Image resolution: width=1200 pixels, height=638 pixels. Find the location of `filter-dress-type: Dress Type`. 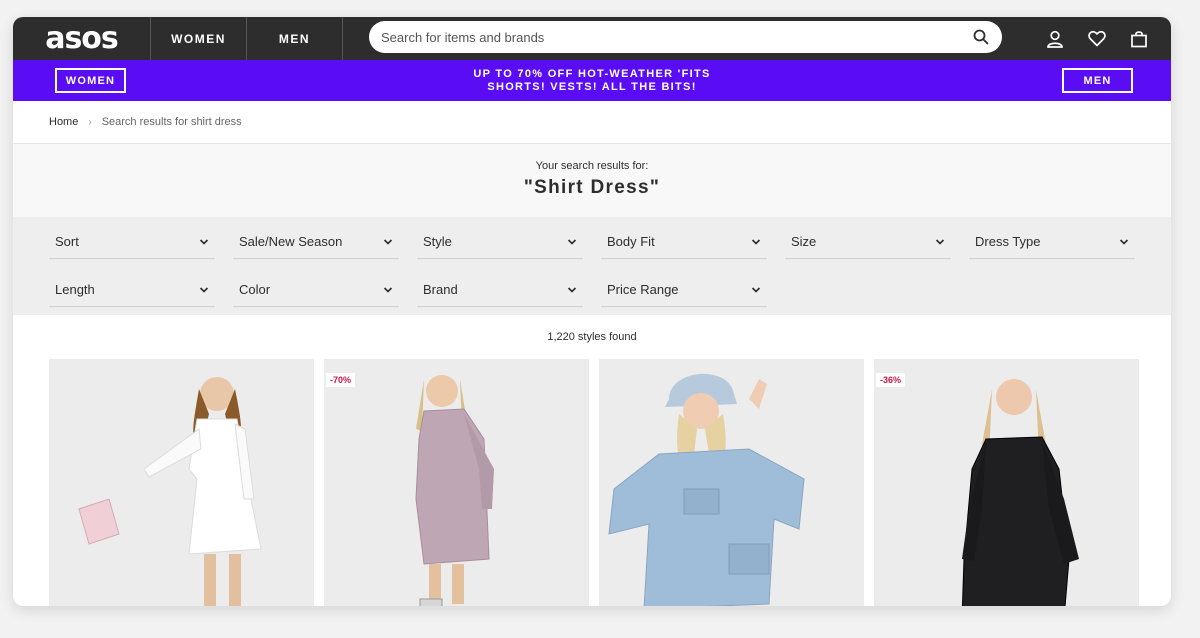

filter-dress-type: Dress Type is located at coordinates (1052, 242).